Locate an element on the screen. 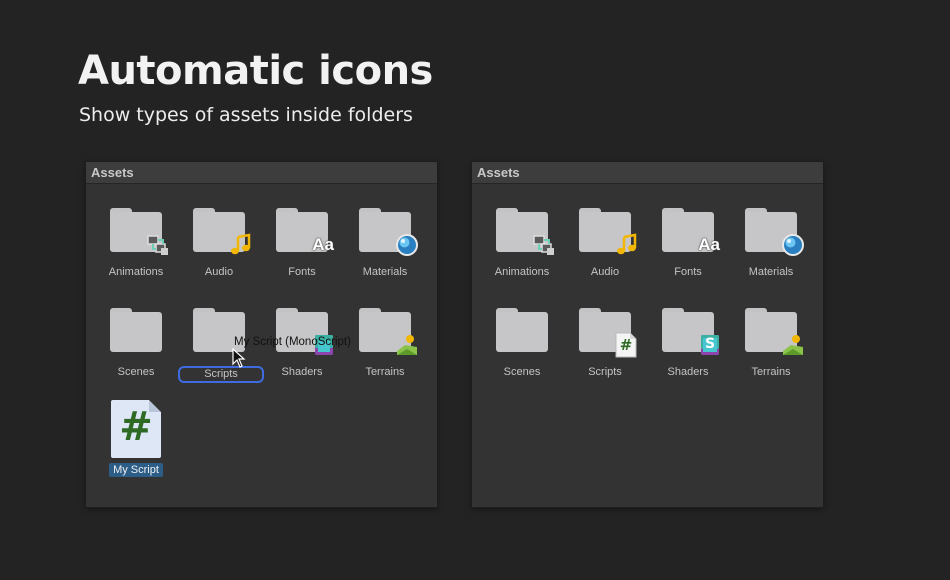 The width and height of the screenshot is (950, 580). folder-icon: S is located at coordinates (690, 331).